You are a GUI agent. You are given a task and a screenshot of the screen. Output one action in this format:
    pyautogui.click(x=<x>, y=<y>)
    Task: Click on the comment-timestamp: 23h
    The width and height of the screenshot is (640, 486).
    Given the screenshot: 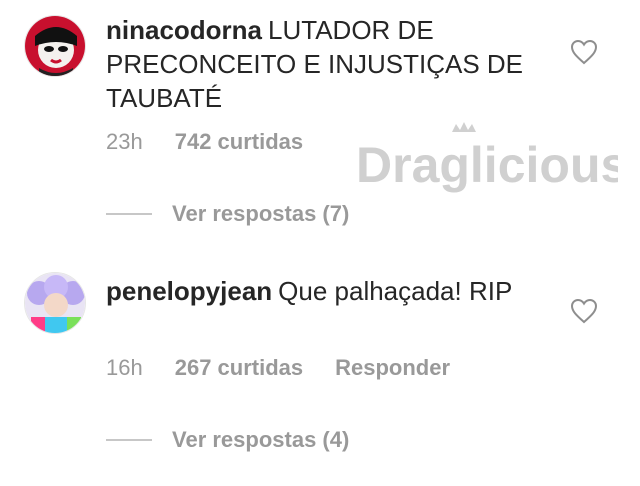 What is the action you would take?
    pyautogui.click(x=124, y=141)
    